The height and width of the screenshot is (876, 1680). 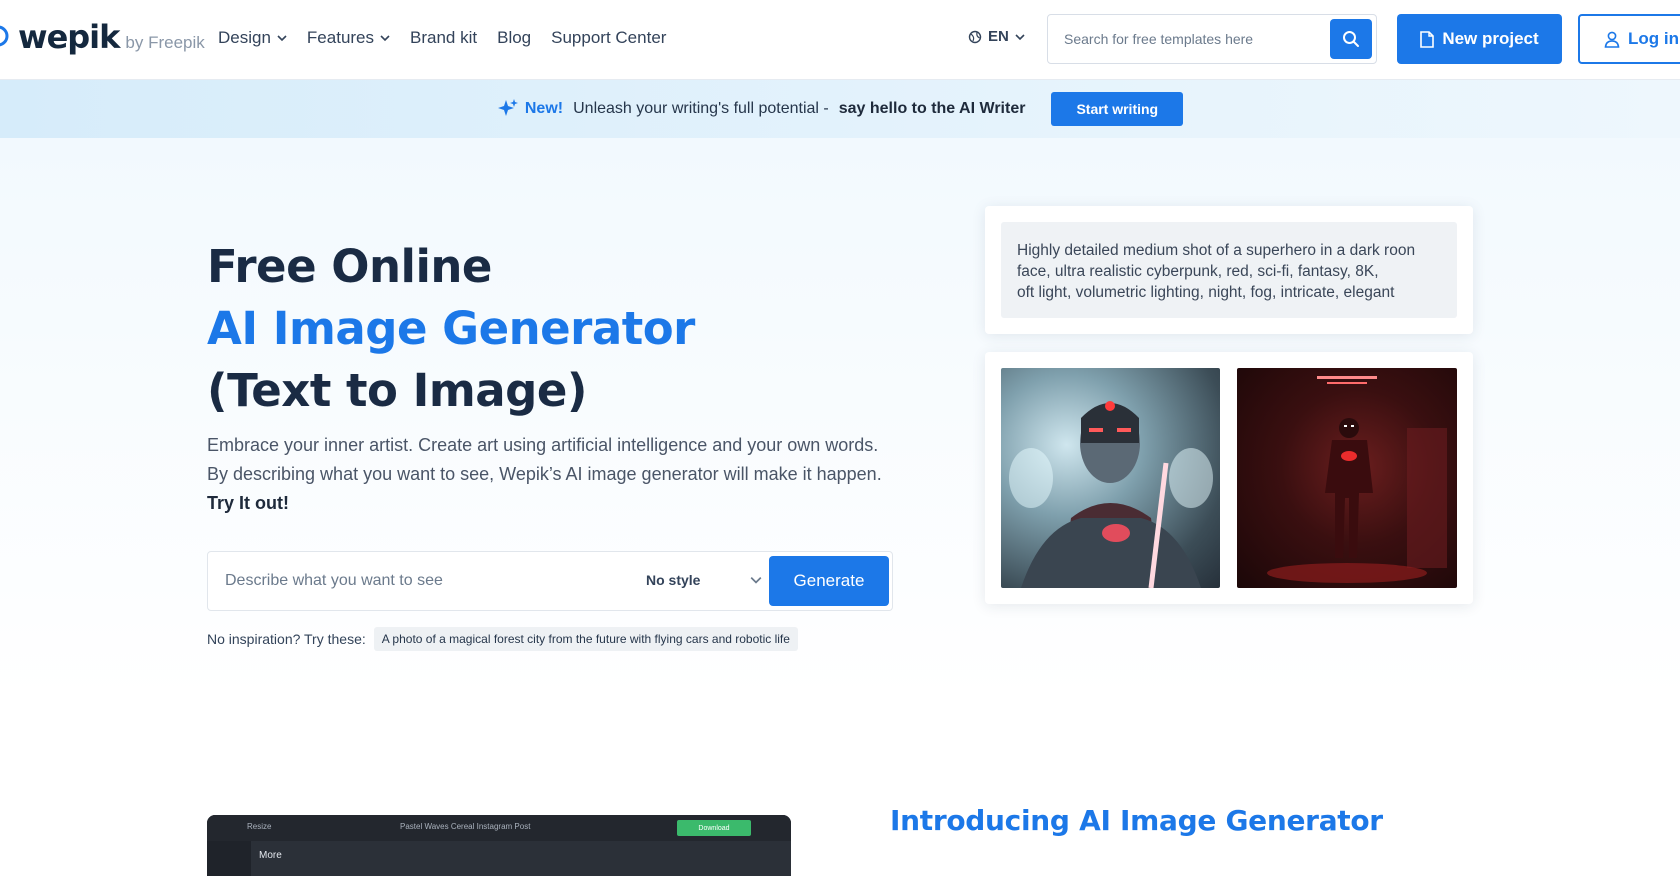 I want to click on nav-design: Design, so click(x=252, y=38).